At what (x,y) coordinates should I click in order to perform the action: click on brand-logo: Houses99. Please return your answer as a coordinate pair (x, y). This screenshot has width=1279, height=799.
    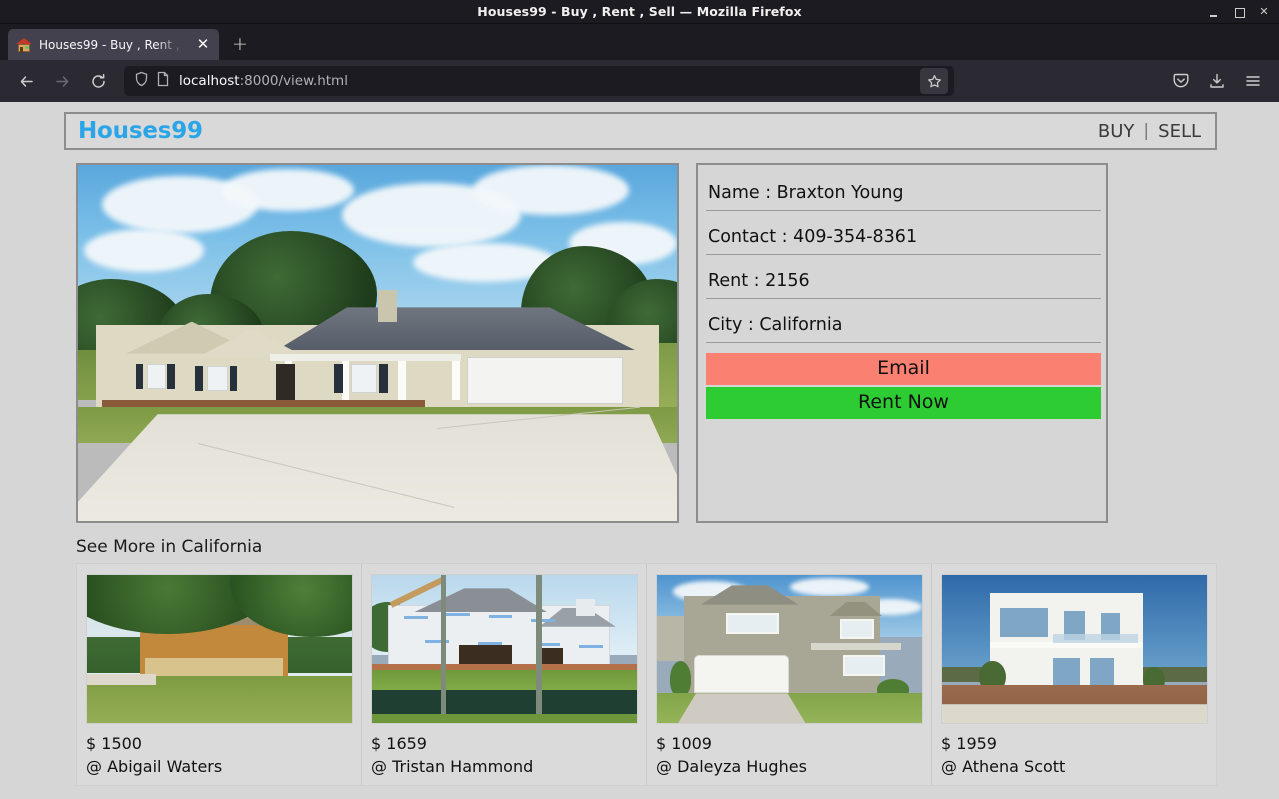
    Looking at the image, I should click on (140, 131).